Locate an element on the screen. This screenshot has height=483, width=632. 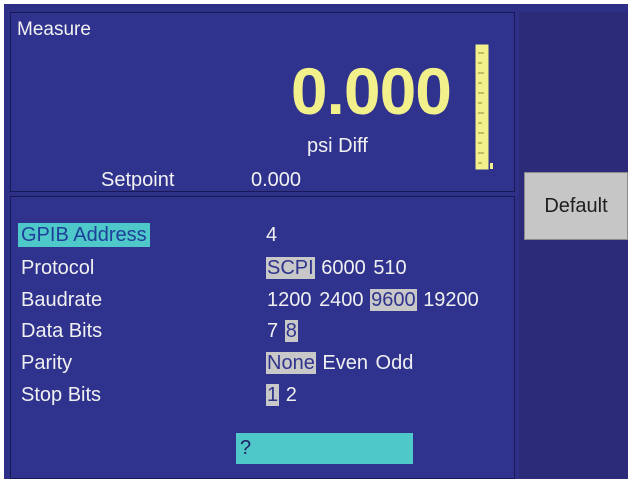
protocol-options: SCPI 6000 510 is located at coordinates (337, 268).